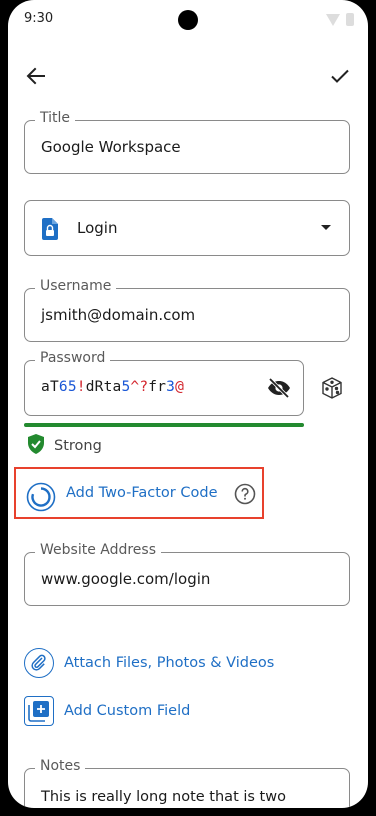  Describe the element at coordinates (340, 76) in the screenshot. I see `save-check-icon` at that location.